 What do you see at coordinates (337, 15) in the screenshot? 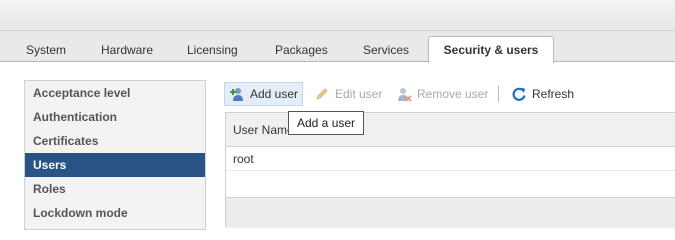
I see `window-top-bar` at bounding box center [337, 15].